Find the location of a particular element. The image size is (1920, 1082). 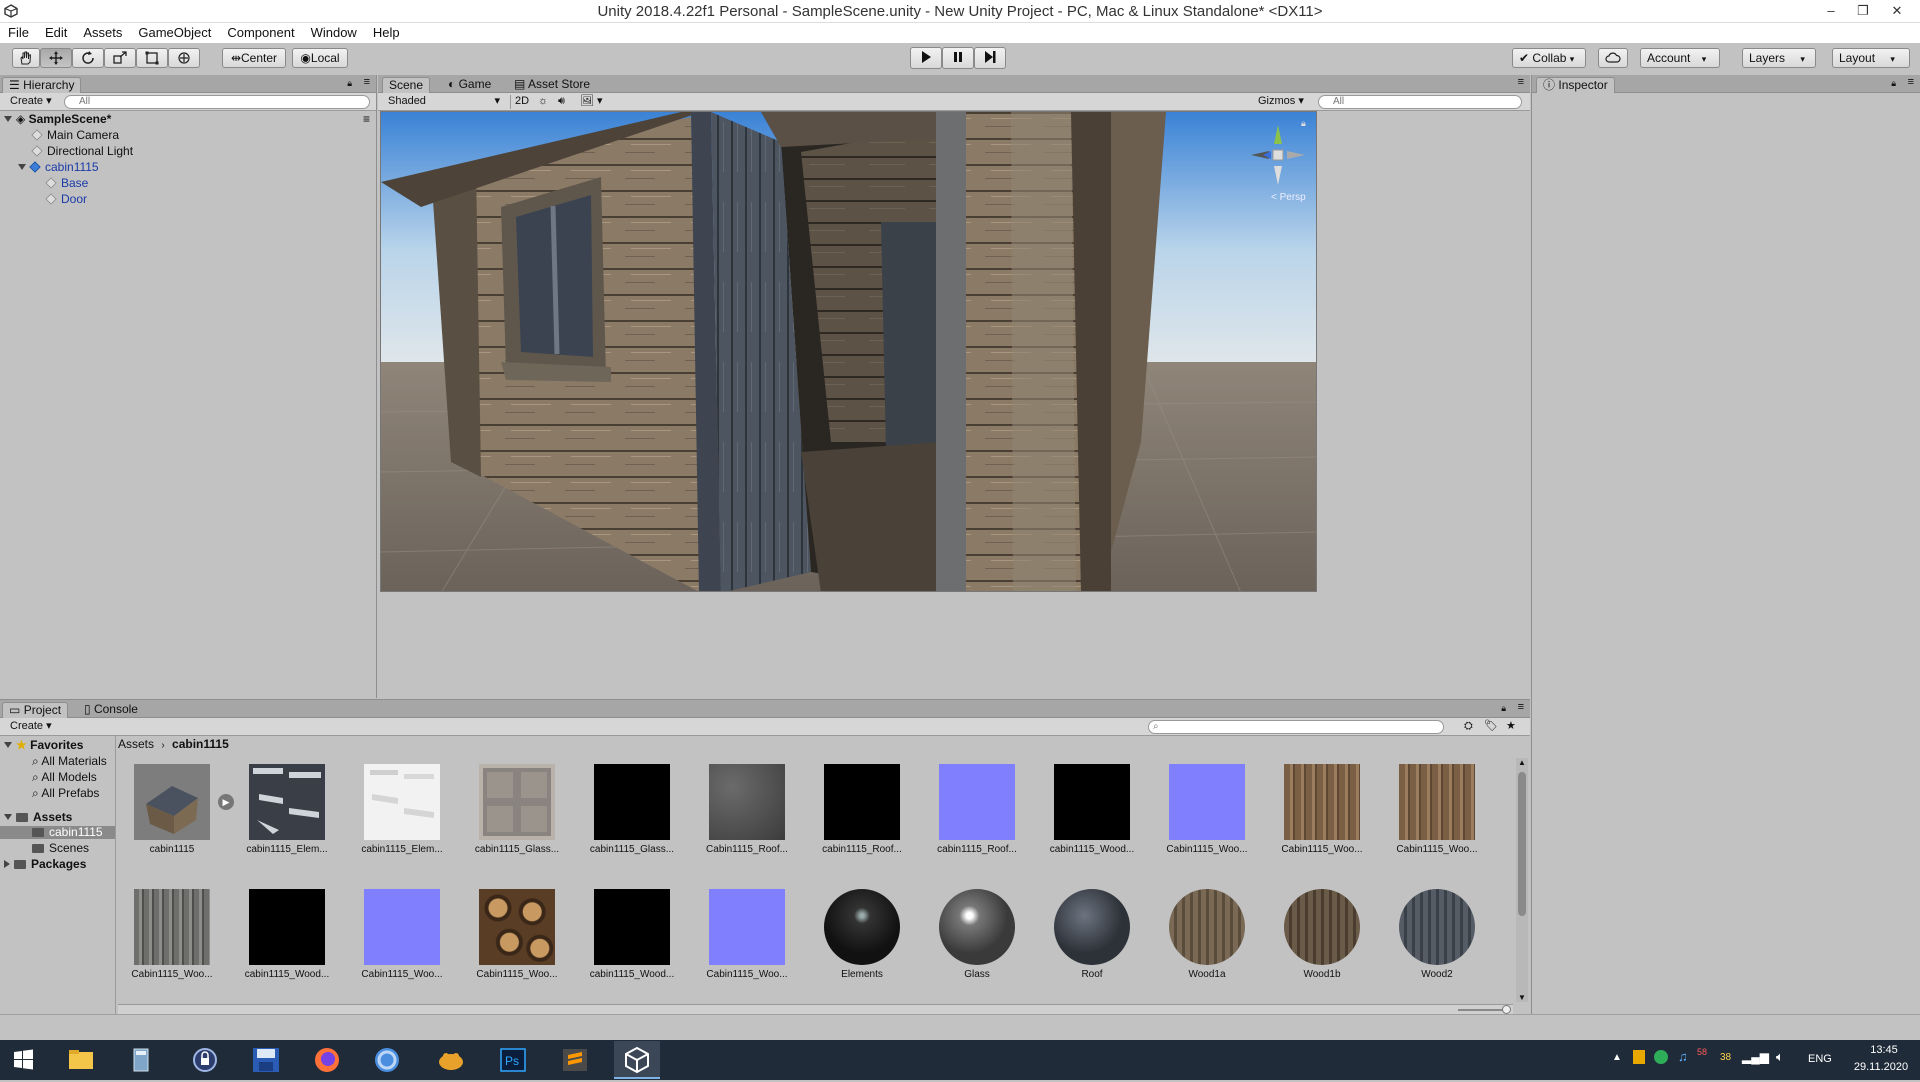

hierarchy-item-door: Door is located at coordinates (66, 199).